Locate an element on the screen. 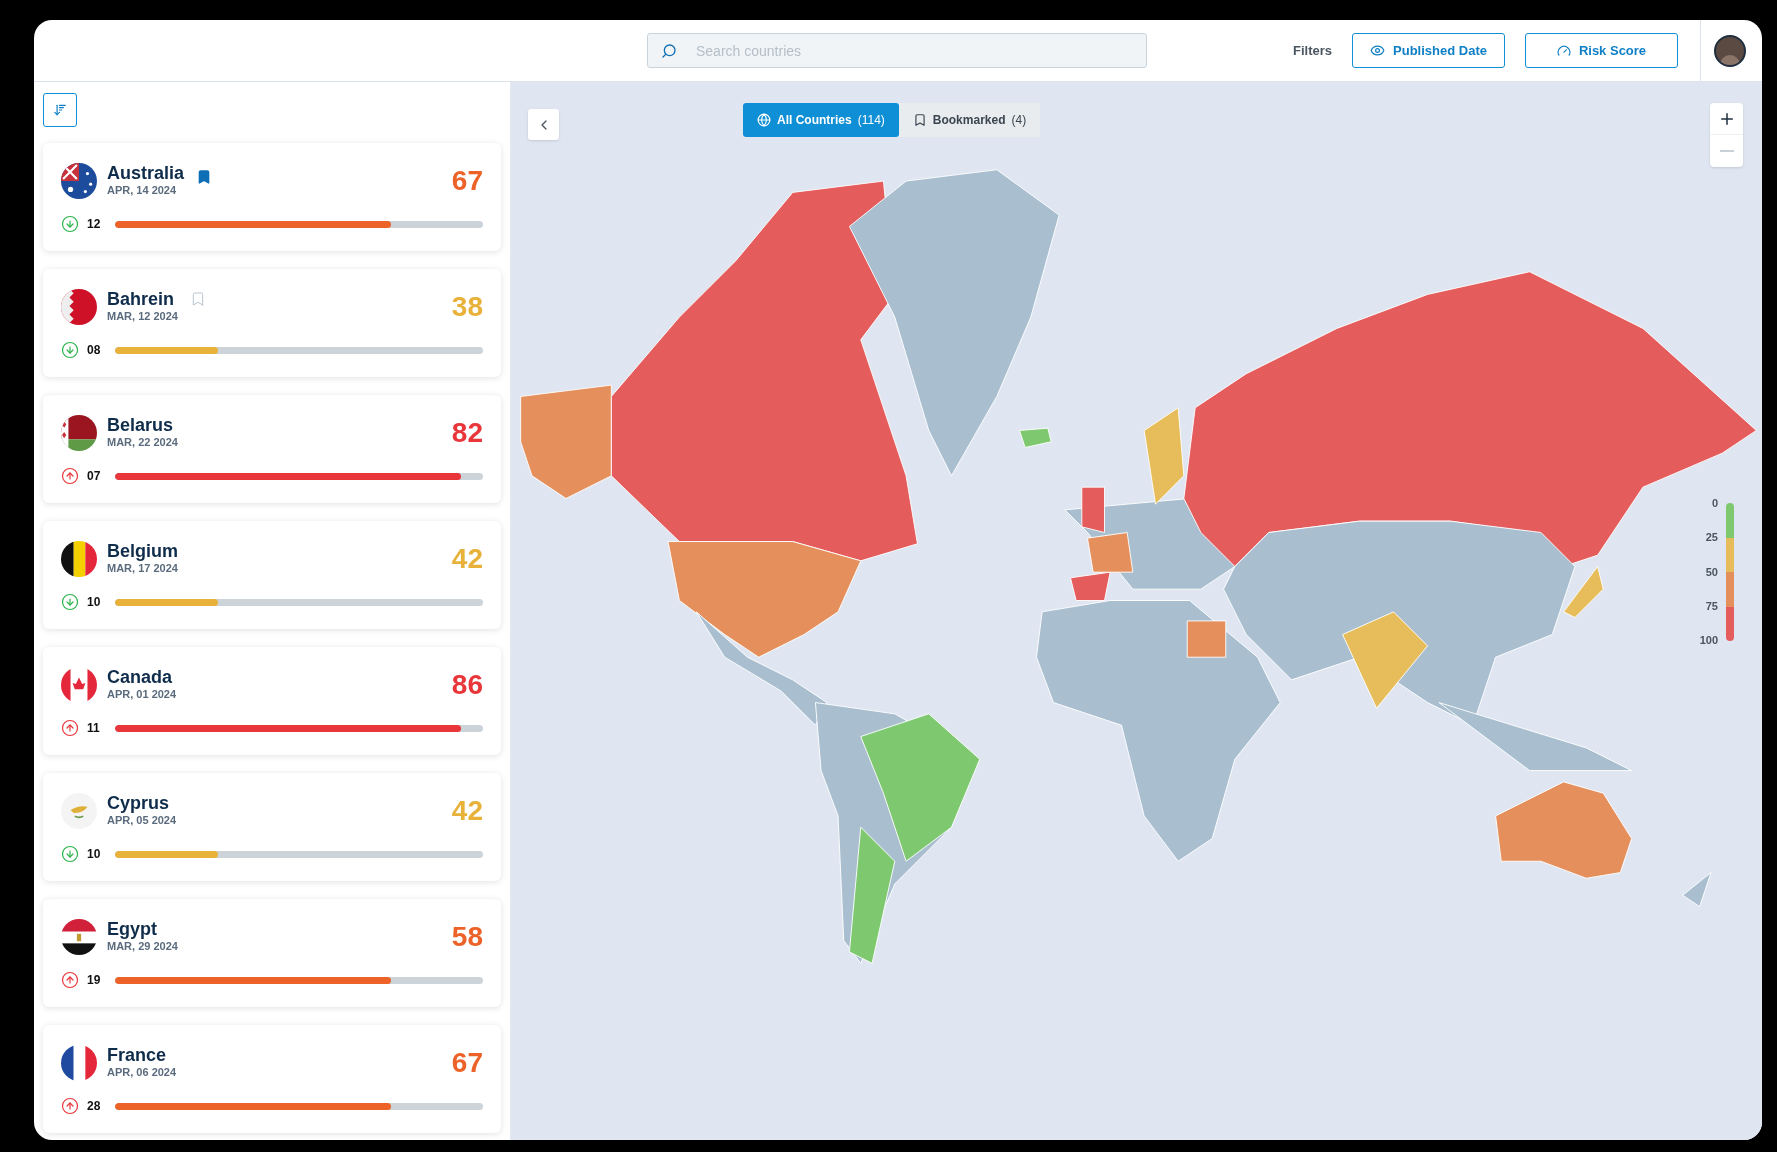 Image resolution: width=1777 pixels, height=1152 pixels. legend-label: 25 is located at coordinates (1711, 538).